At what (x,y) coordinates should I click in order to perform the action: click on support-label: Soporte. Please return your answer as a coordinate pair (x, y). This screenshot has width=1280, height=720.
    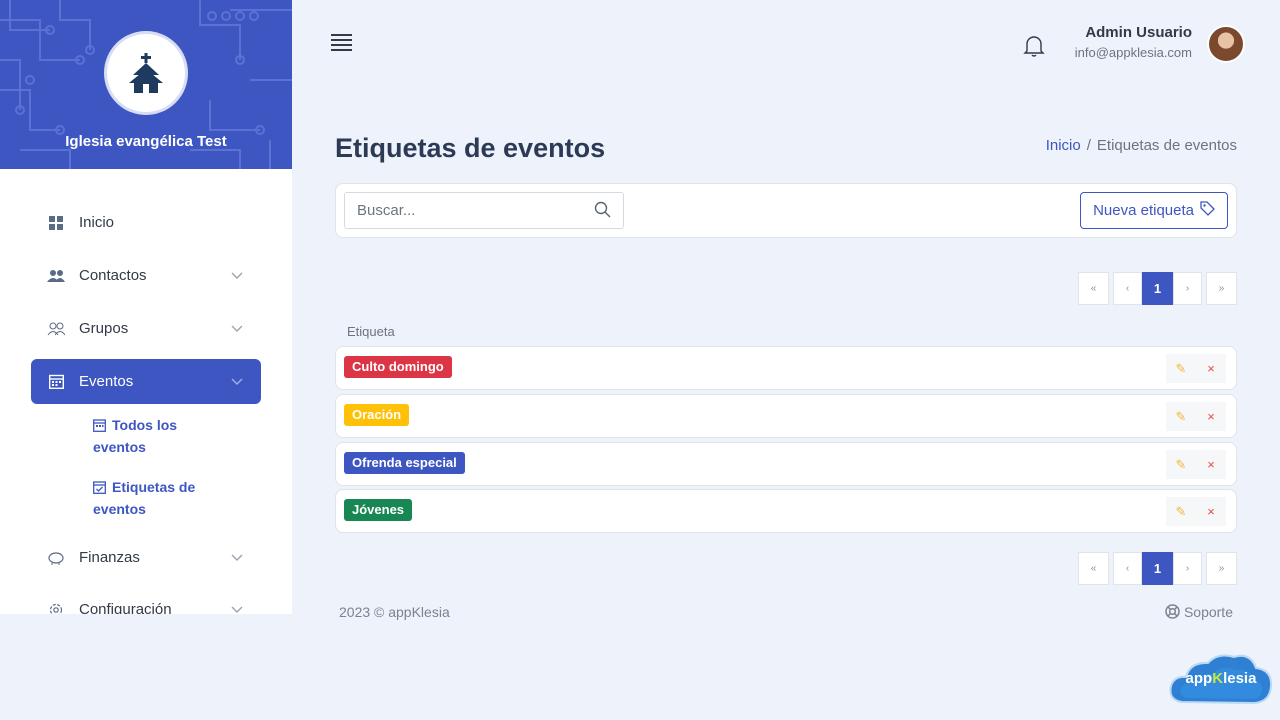
    Looking at the image, I should click on (1208, 612).